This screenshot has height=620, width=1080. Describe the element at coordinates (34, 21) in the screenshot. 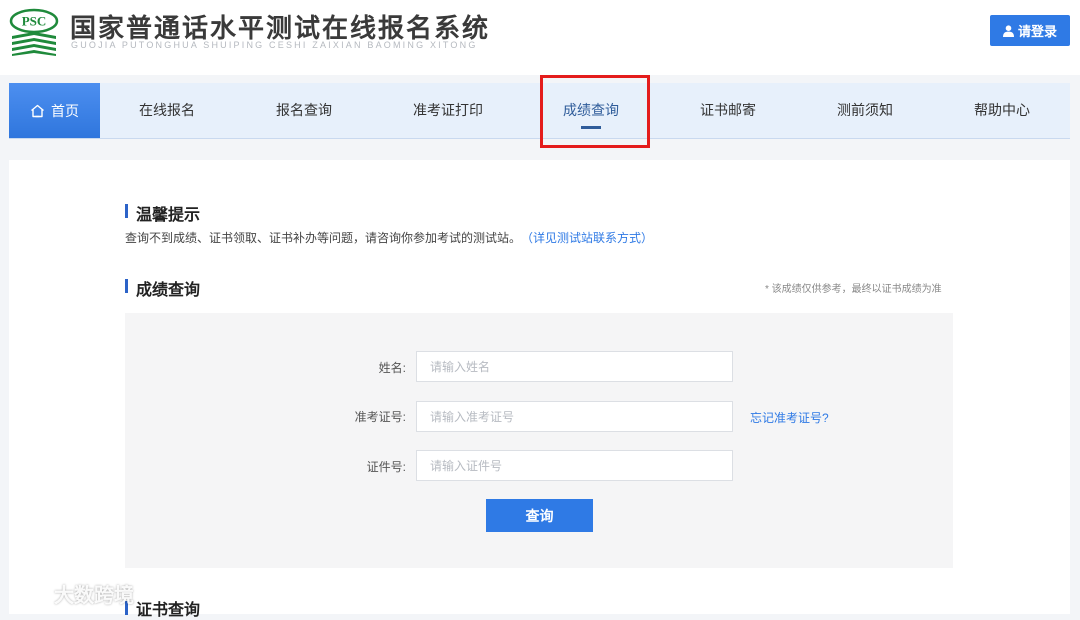

I see `logo-text: PSC` at that location.